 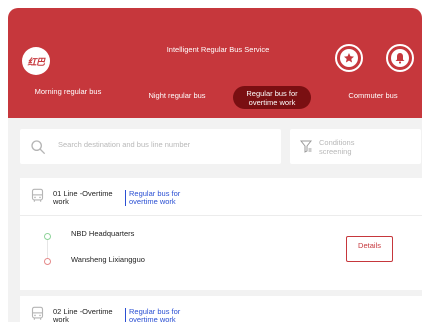 What do you see at coordinates (36, 61) in the screenshot?
I see `app-logo: 红巴` at bounding box center [36, 61].